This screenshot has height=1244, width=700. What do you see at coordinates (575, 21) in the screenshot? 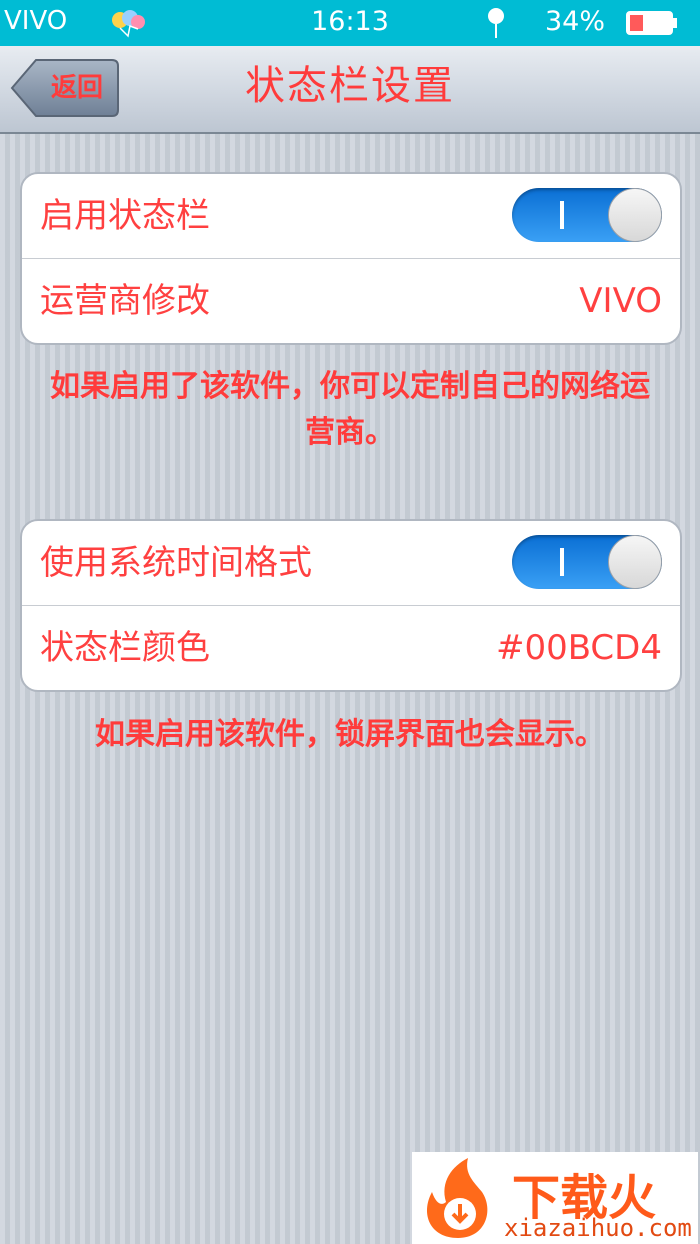
I see `battery-percent: 34%` at bounding box center [575, 21].